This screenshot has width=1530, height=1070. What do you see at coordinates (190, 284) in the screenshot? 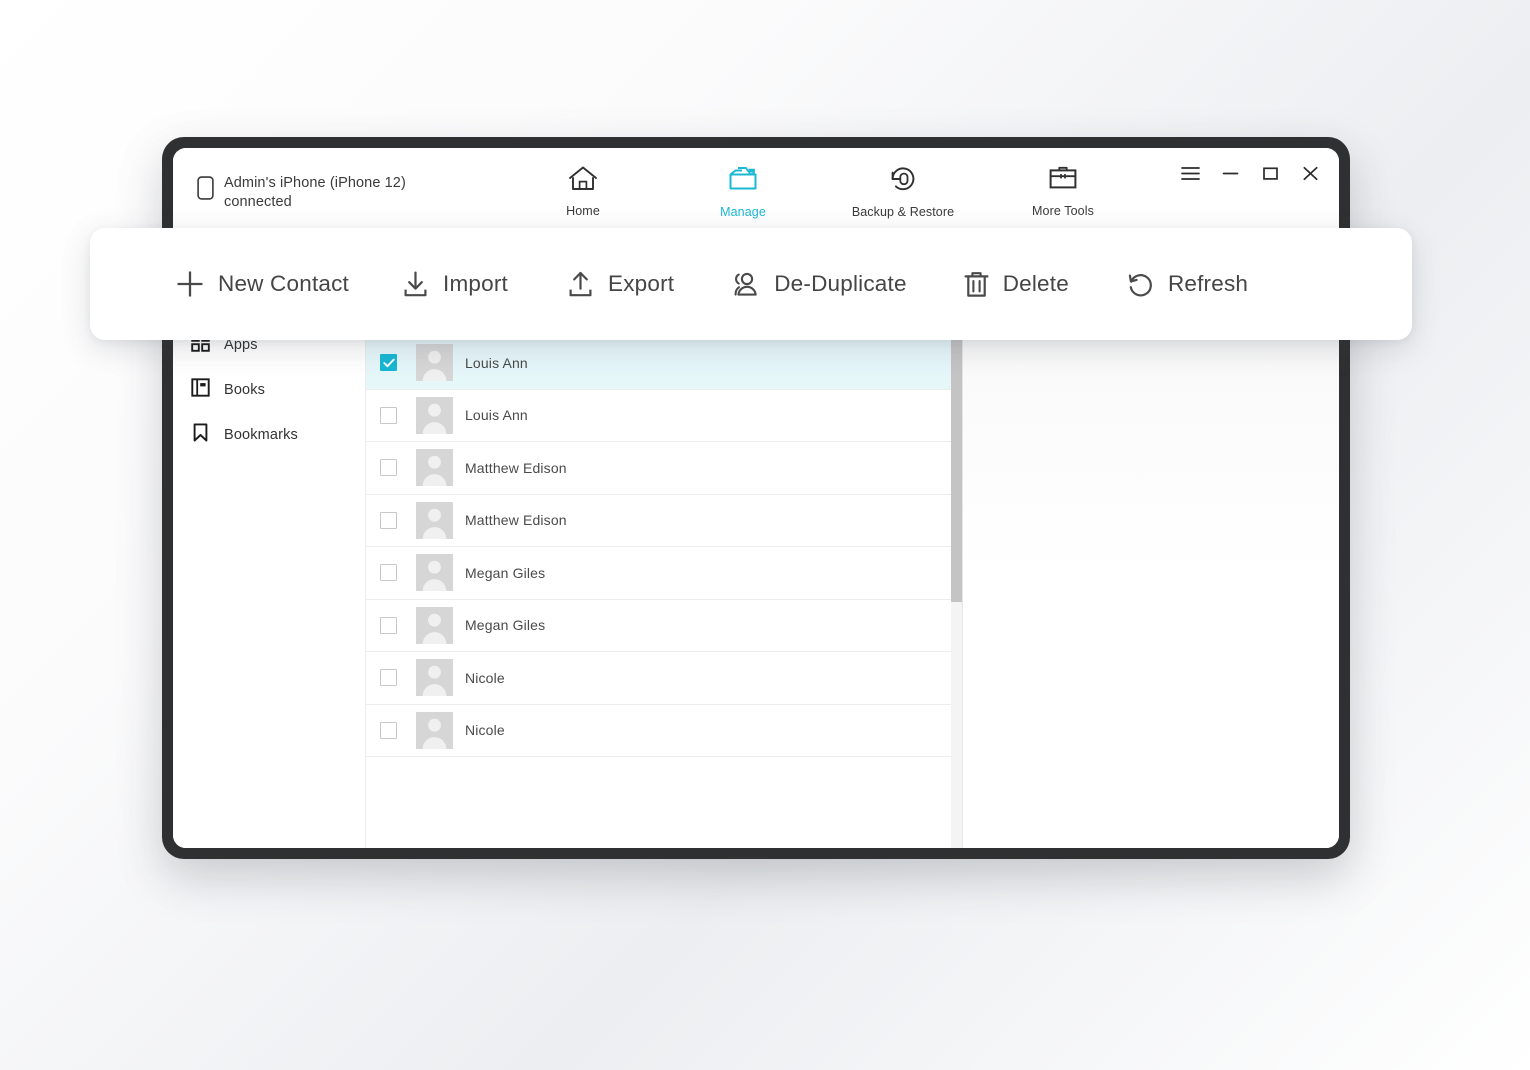
I see `plus-icon` at bounding box center [190, 284].